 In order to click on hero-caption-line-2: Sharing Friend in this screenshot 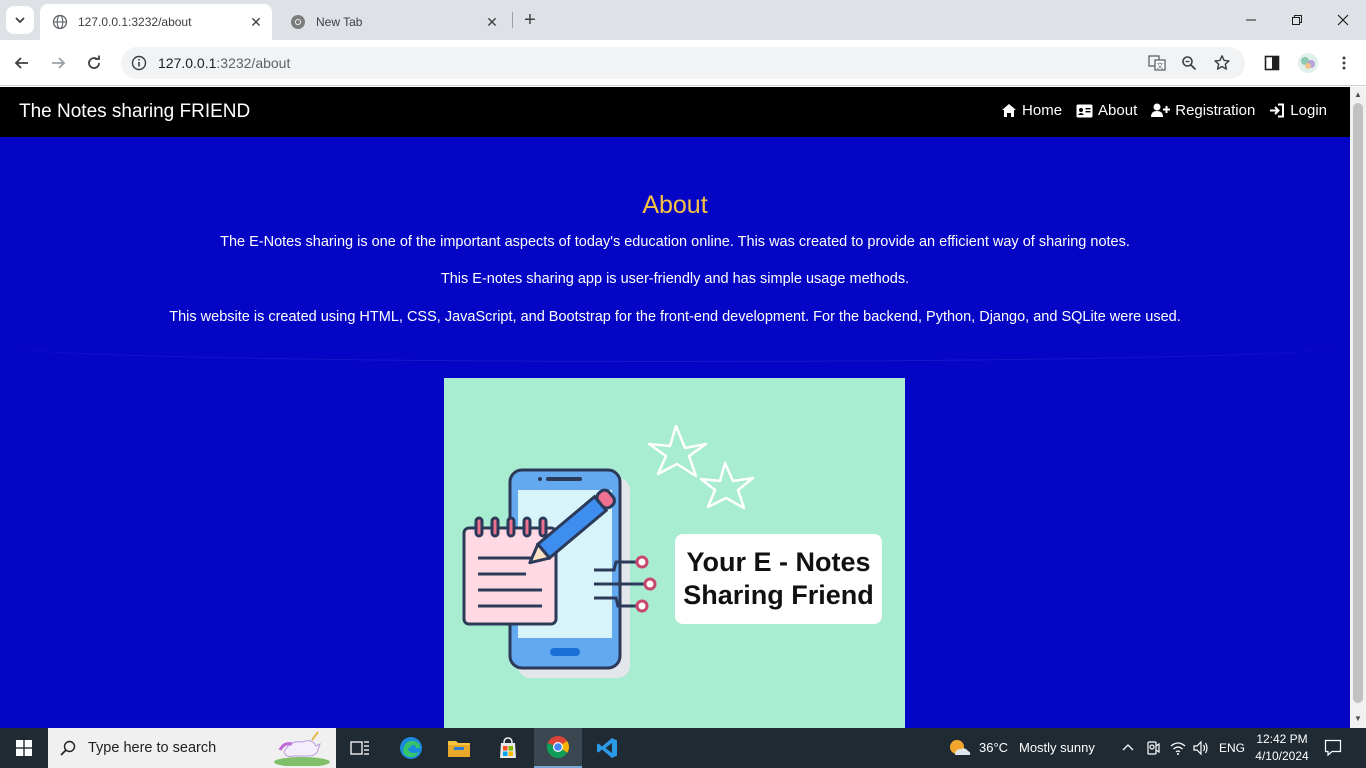, I will do `click(778, 595)`.